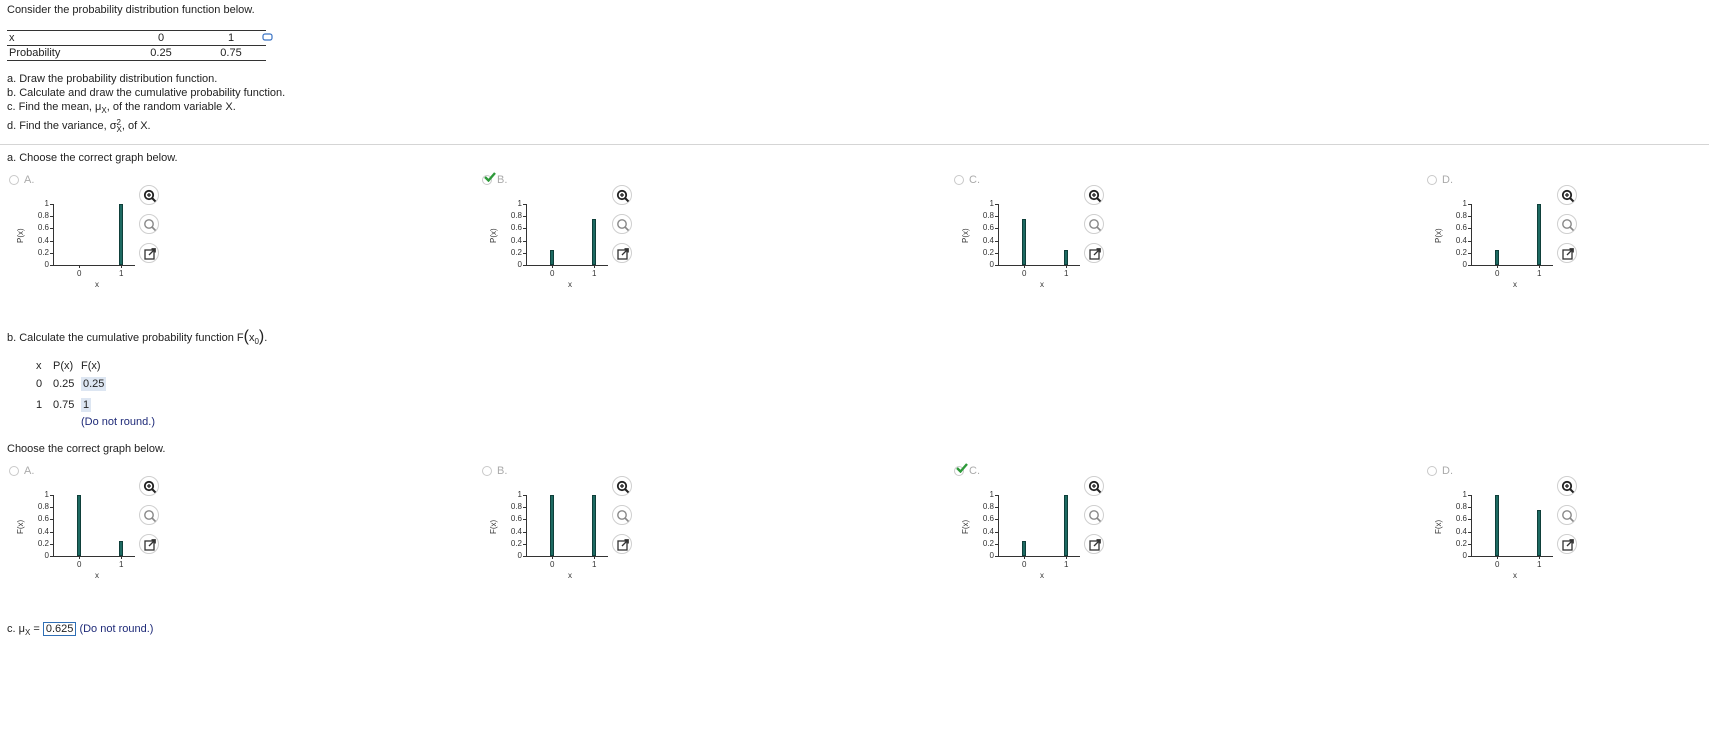  What do you see at coordinates (66, 53) in the screenshot?
I see `table-header-probability: Probability` at bounding box center [66, 53].